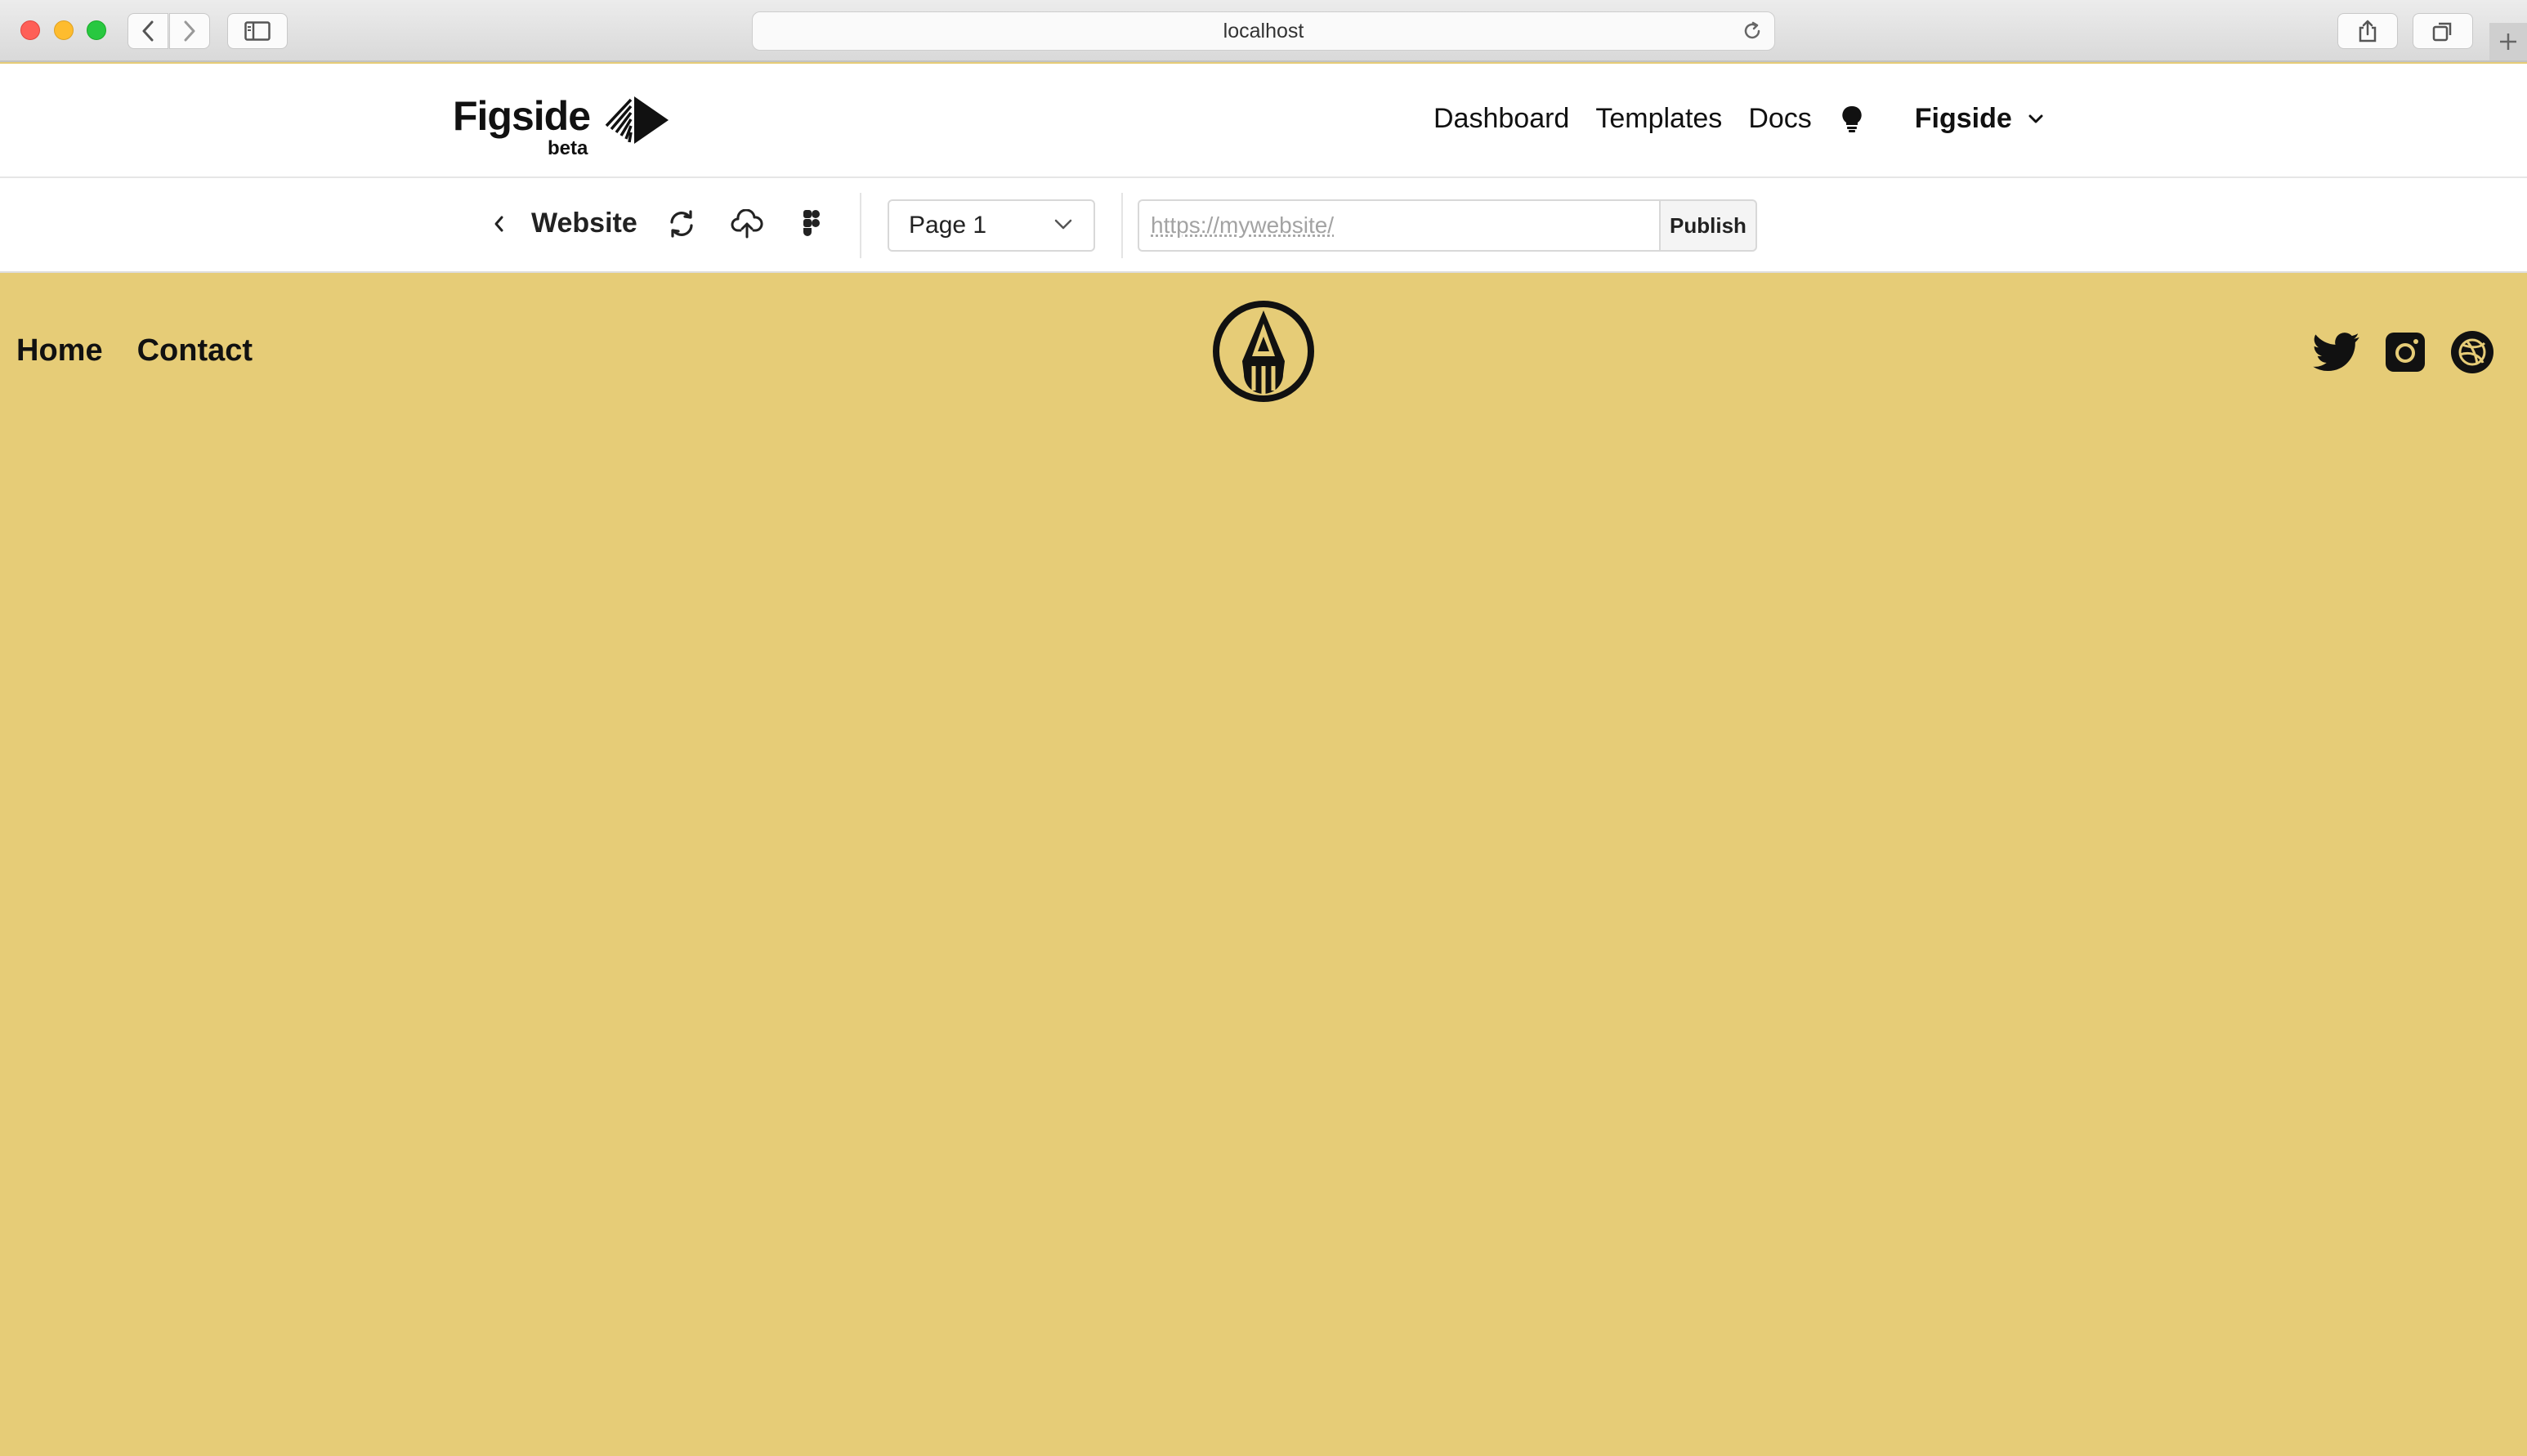  I want to click on site-logo, so click(1263, 353).